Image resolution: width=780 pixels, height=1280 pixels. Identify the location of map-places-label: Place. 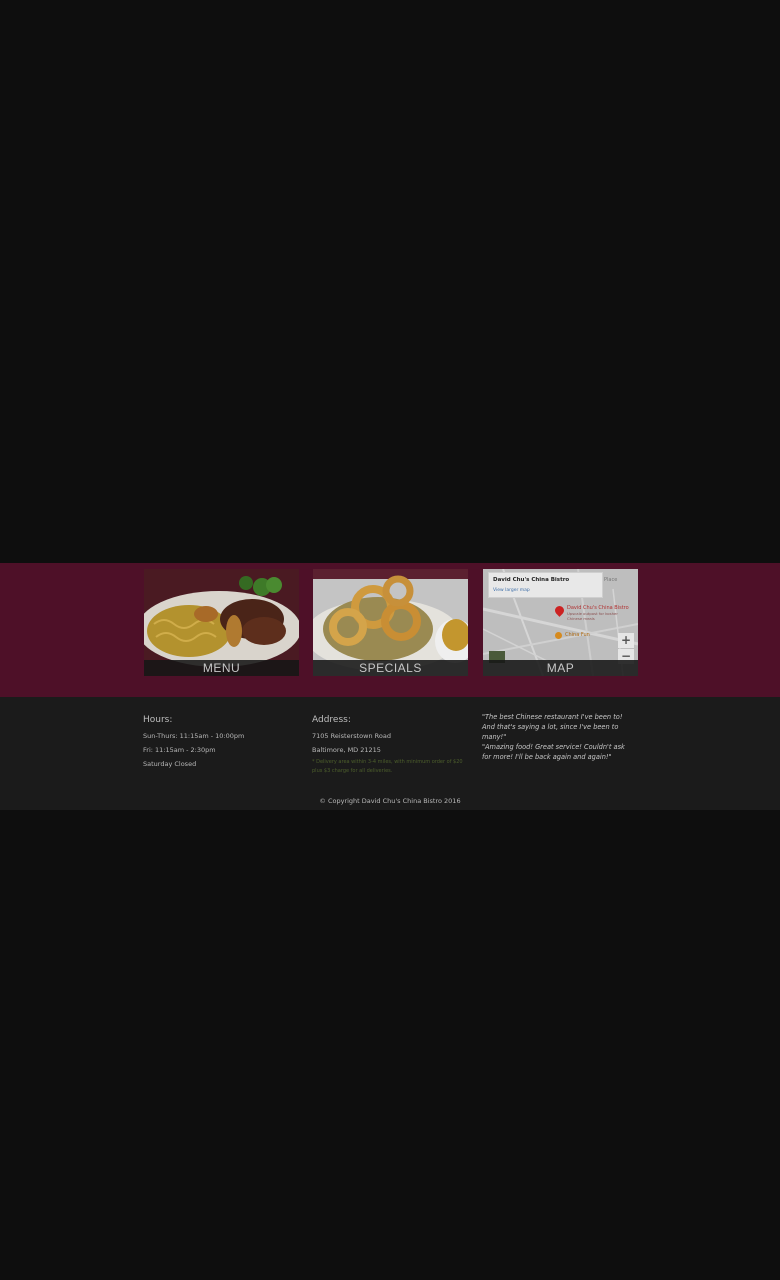
(611, 580).